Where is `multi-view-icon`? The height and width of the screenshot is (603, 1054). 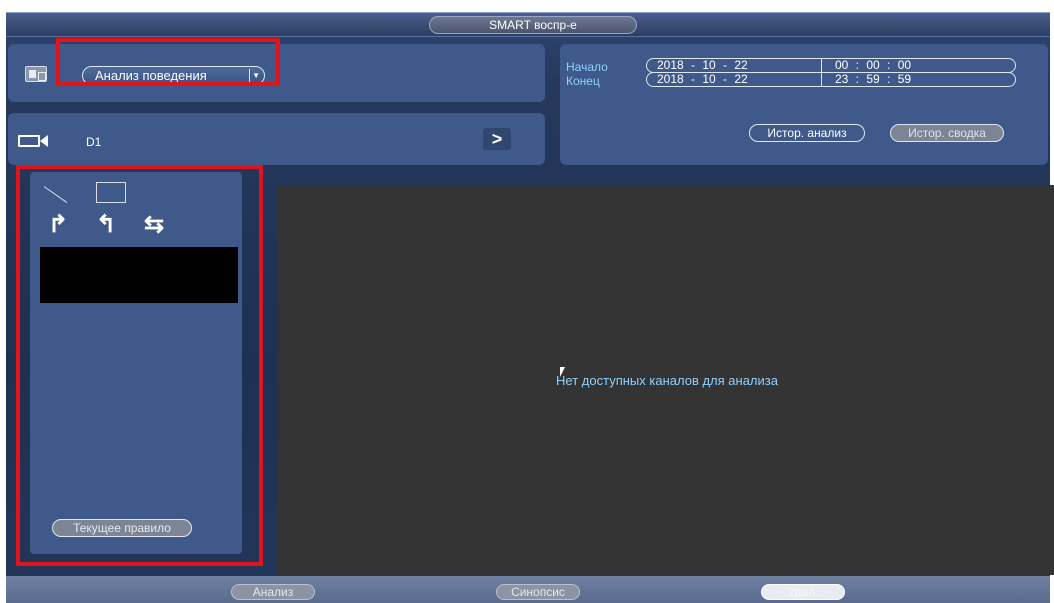 multi-view-icon is located at coordinates (36, 74).